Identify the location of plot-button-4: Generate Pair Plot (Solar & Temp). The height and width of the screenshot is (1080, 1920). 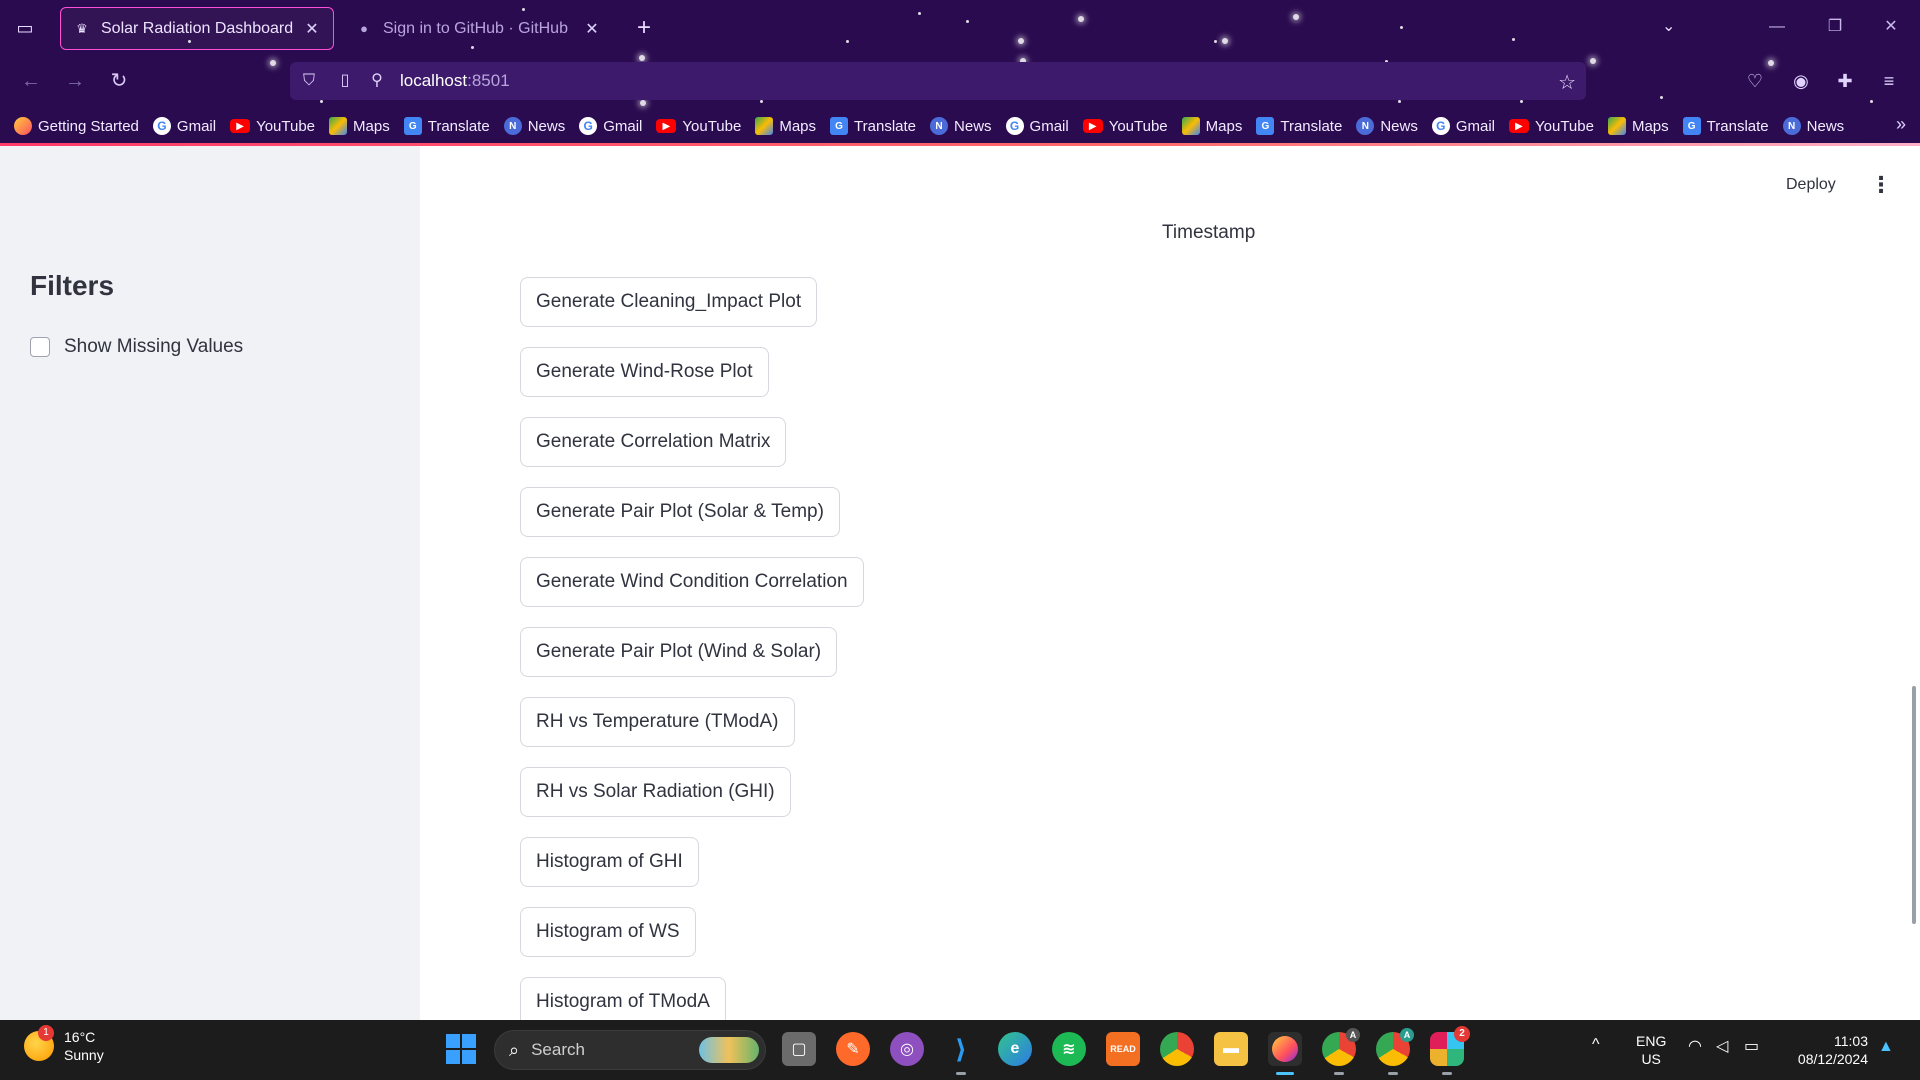
(680, 512).